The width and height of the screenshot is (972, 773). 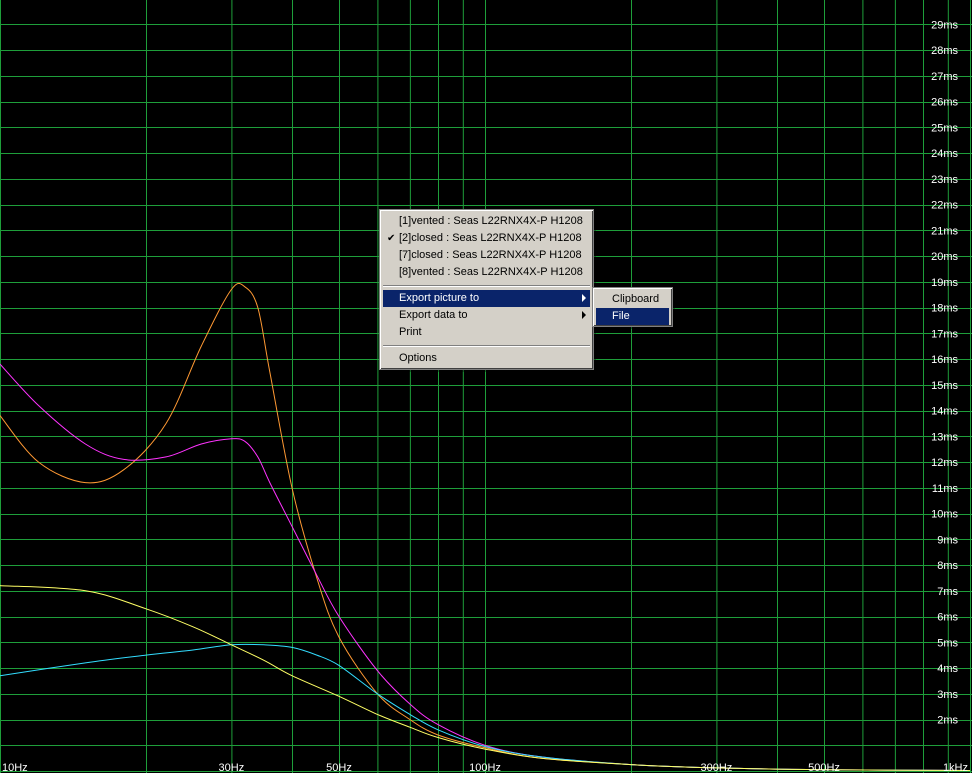 I want to click on check-icon: ✔, so click(x=391, y=238).